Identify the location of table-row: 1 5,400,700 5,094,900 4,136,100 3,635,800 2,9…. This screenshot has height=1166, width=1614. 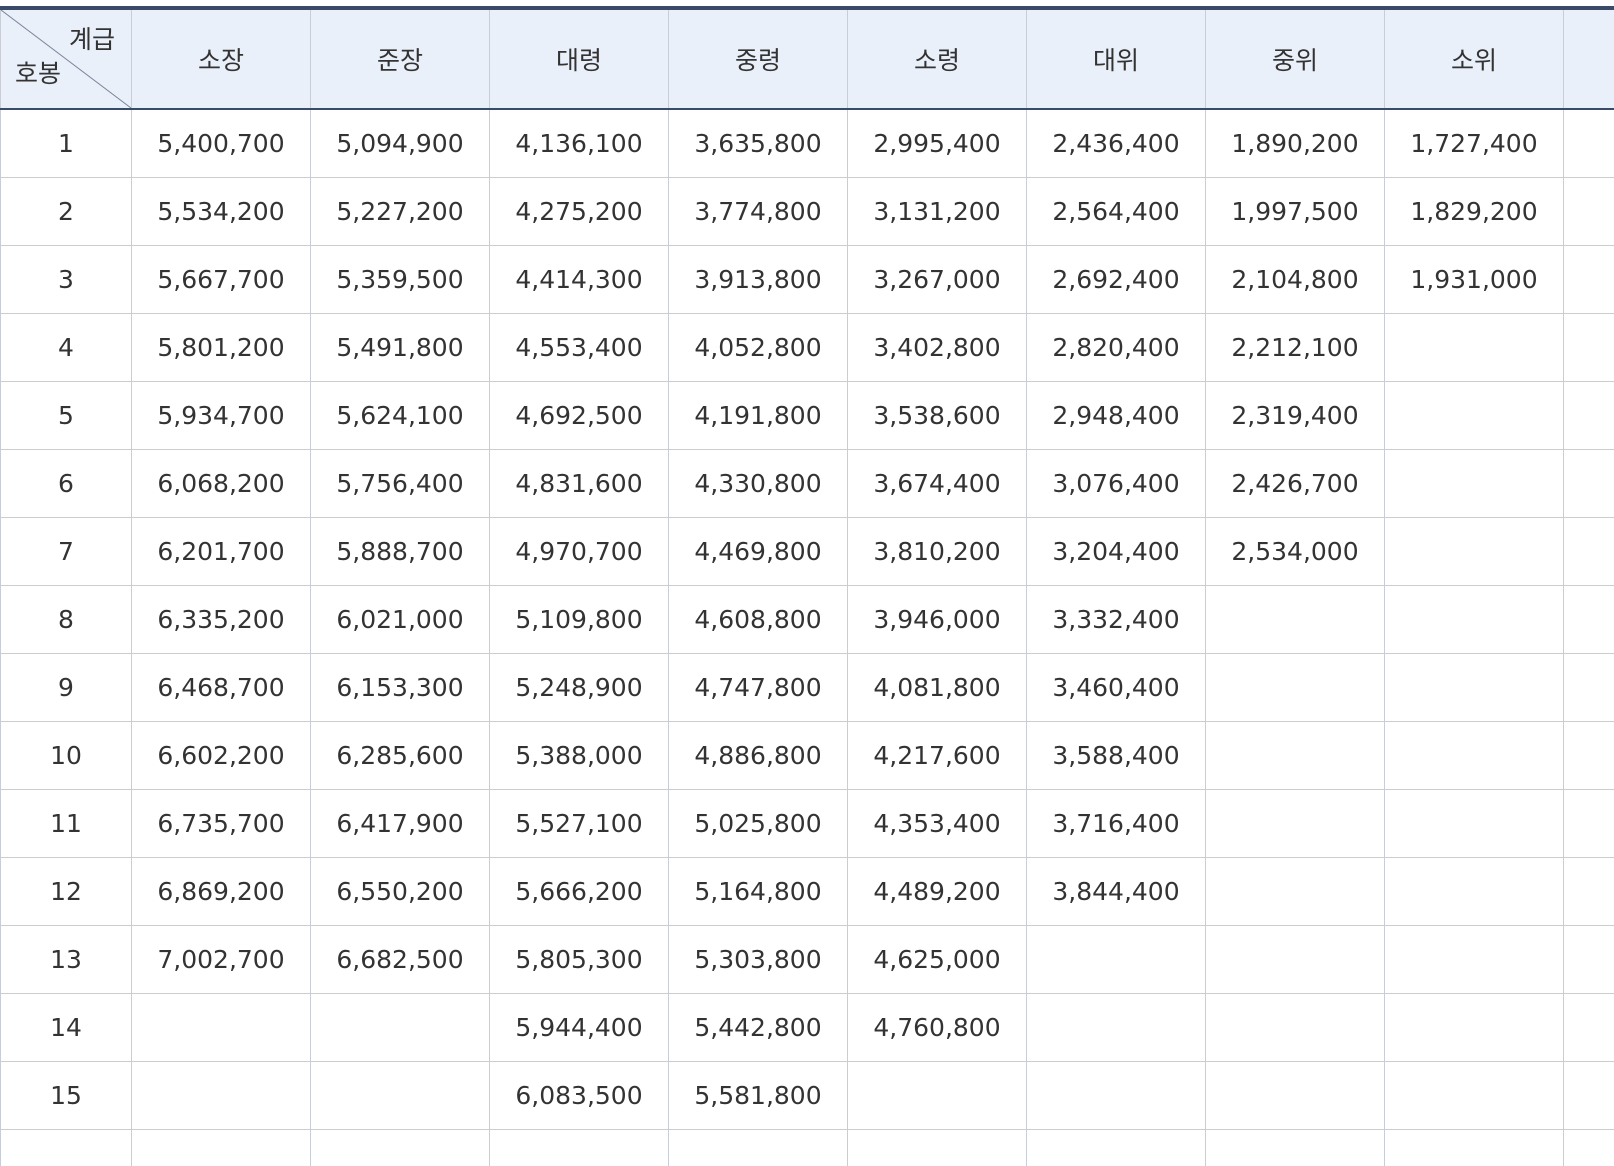
(807, 143).